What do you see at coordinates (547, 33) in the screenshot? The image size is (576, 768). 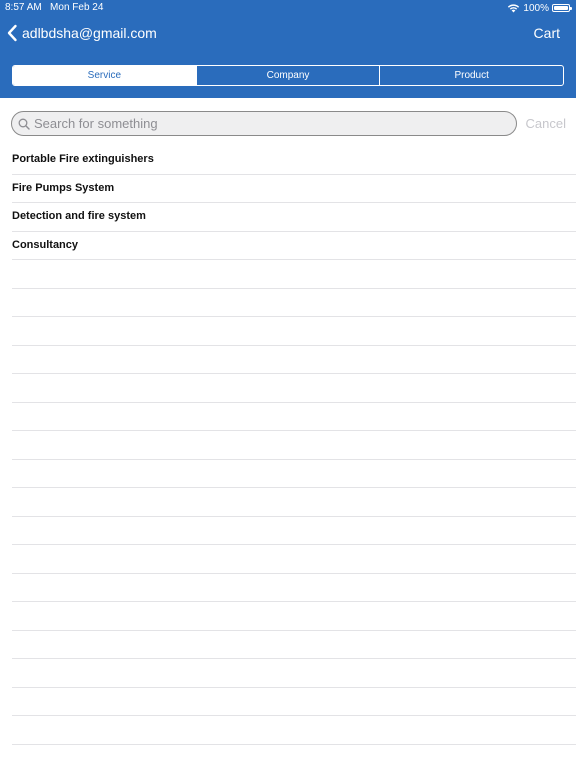 I see `cart-button: Cart` at bounding box center [547, 33].